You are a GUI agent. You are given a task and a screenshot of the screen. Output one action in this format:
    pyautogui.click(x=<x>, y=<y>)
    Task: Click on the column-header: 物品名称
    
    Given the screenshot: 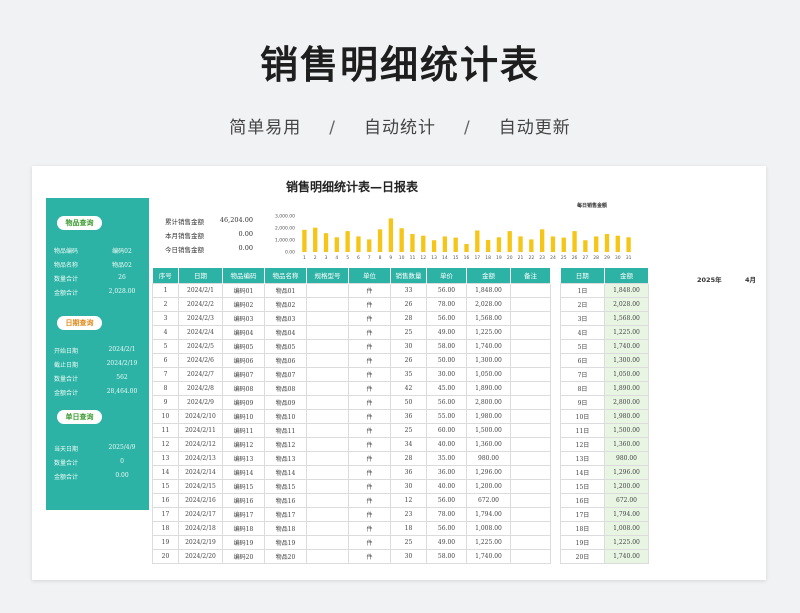 What is the action you would take?
    pyautogui.click(x=285, y=275)
    